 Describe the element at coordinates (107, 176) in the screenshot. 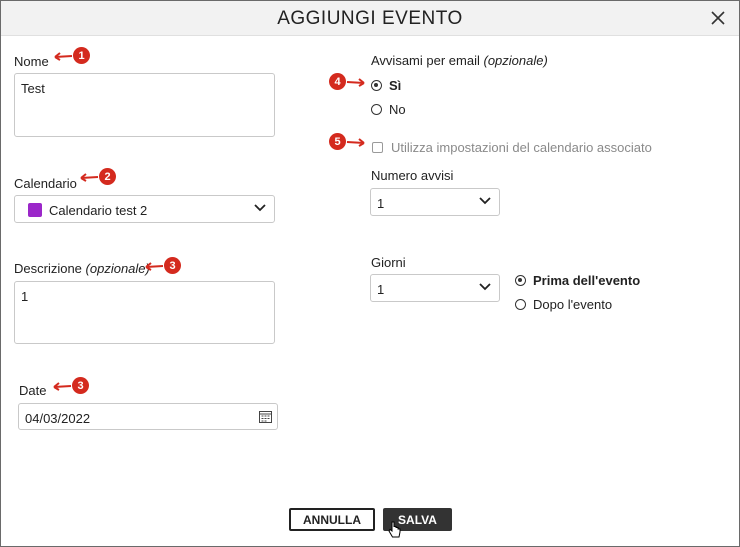

I see `annotation-badge: 2` at that location.